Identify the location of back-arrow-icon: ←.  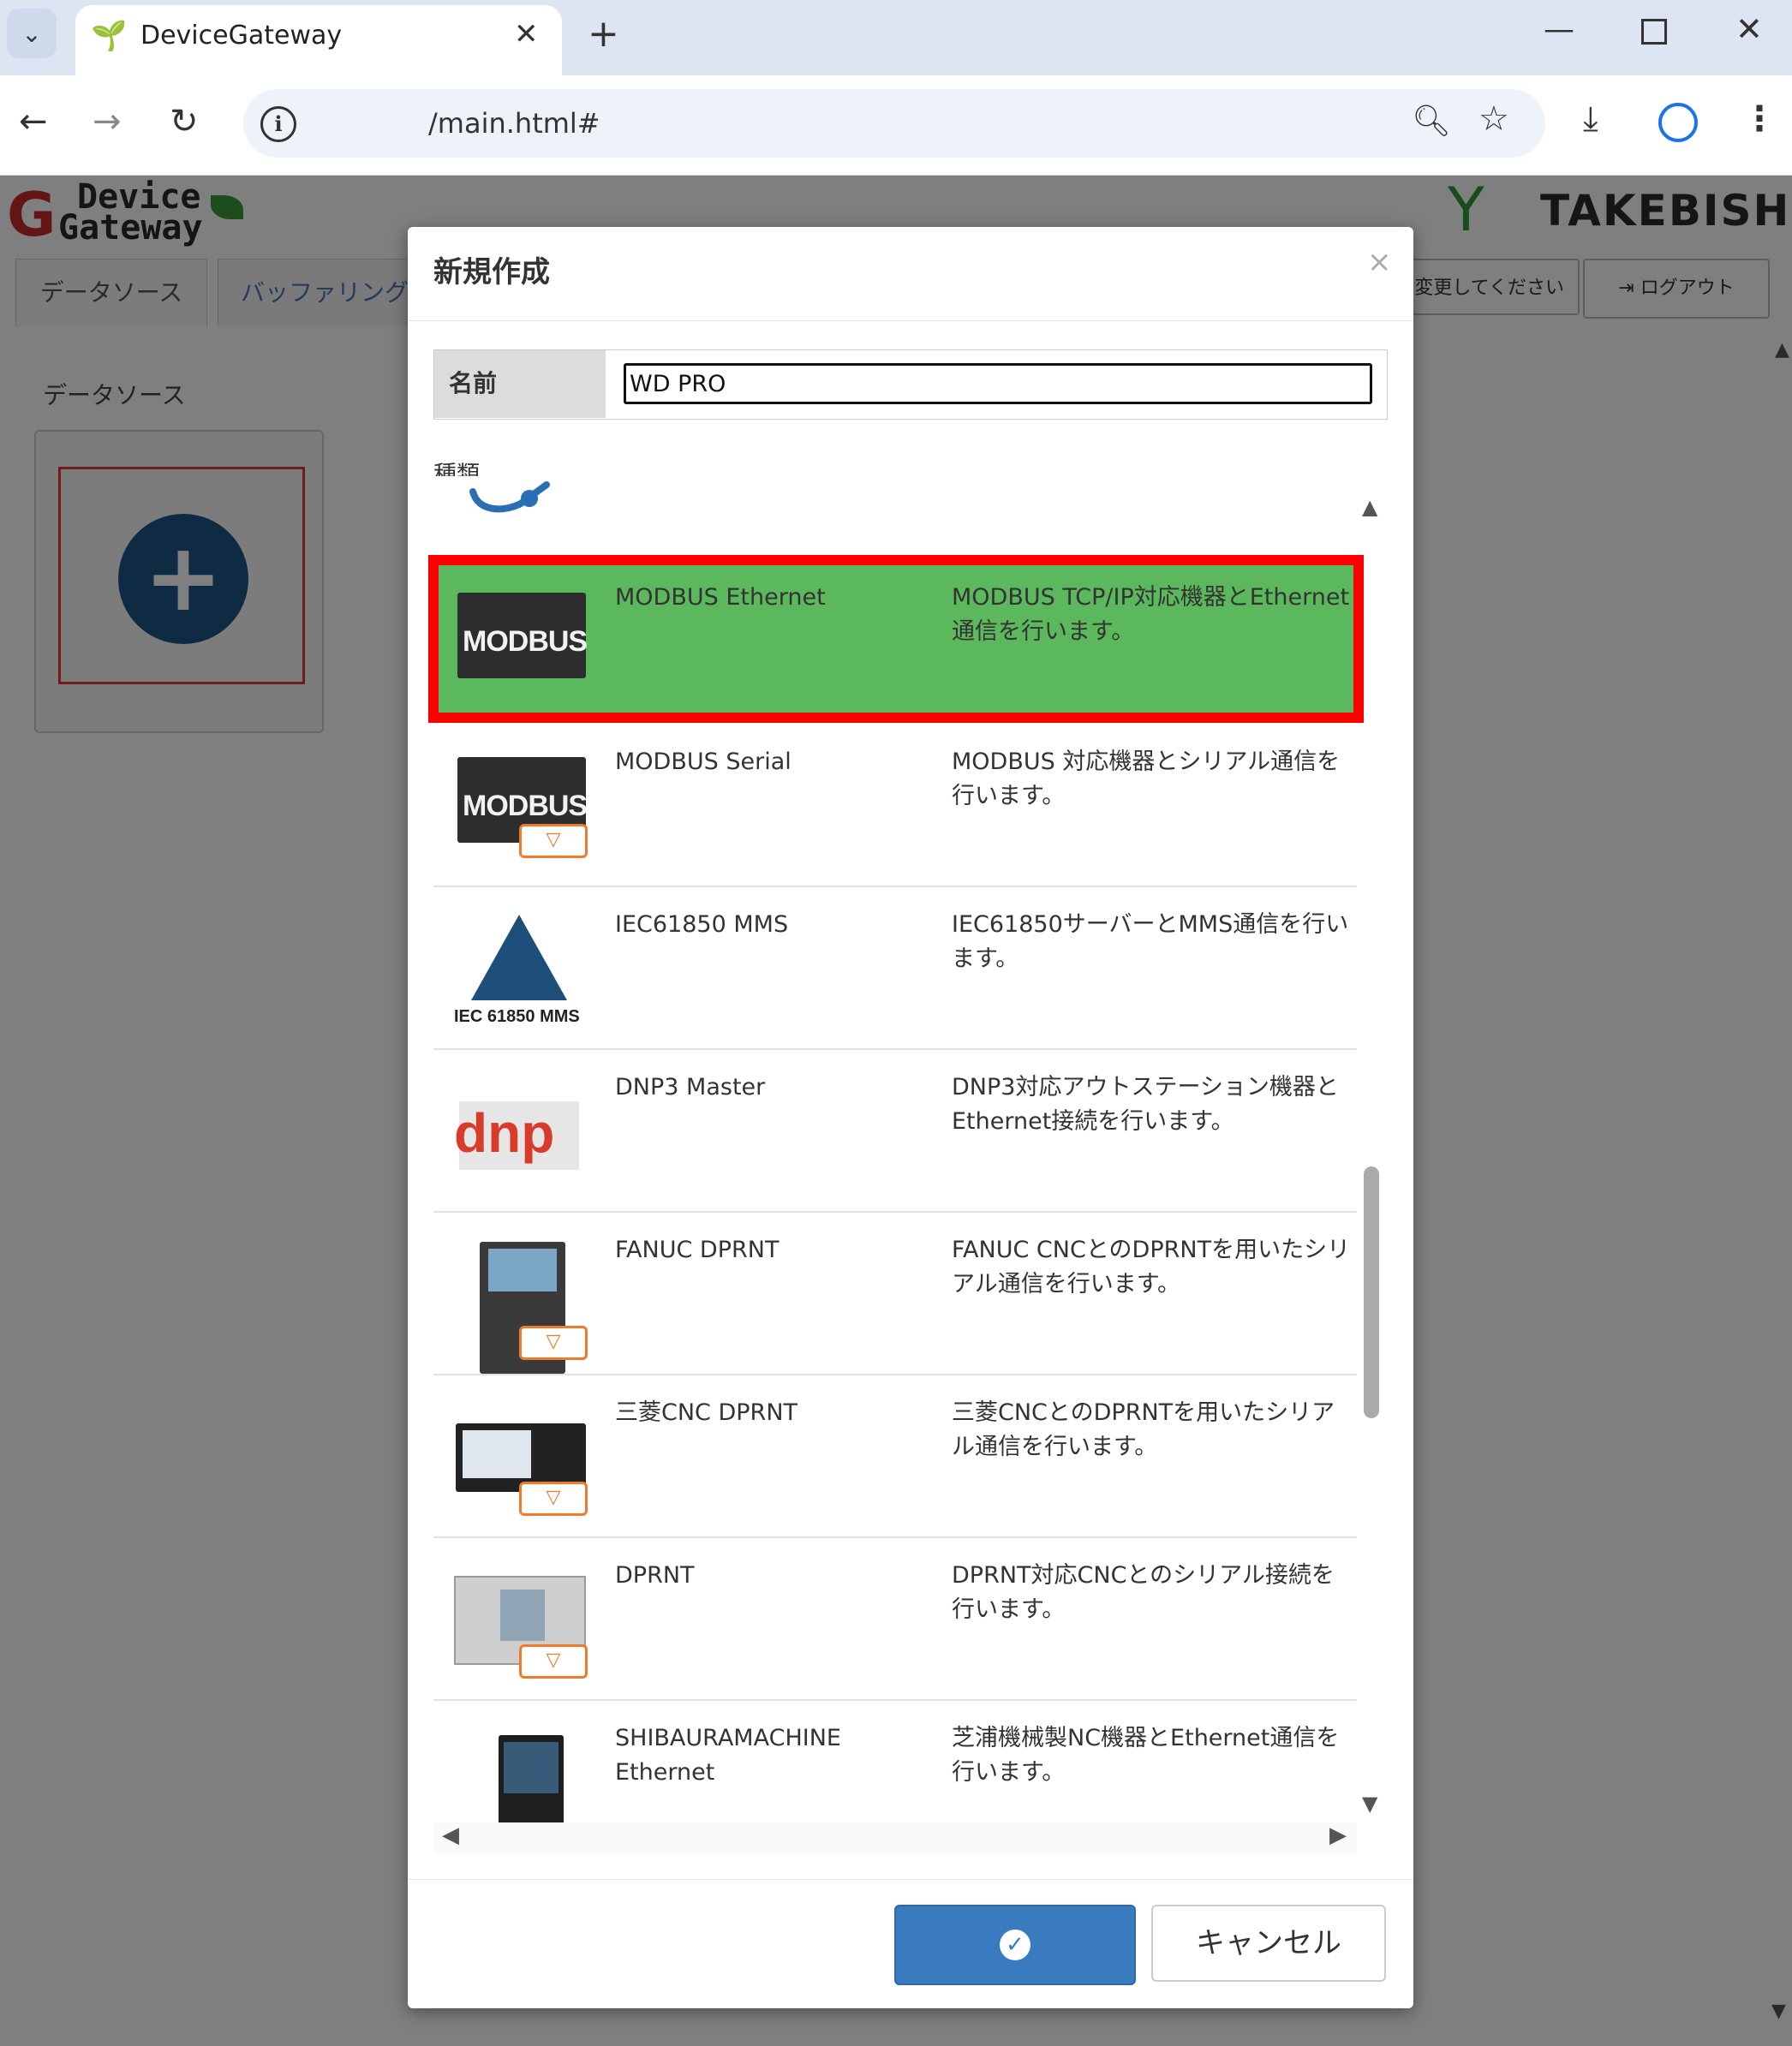
(33, 122).